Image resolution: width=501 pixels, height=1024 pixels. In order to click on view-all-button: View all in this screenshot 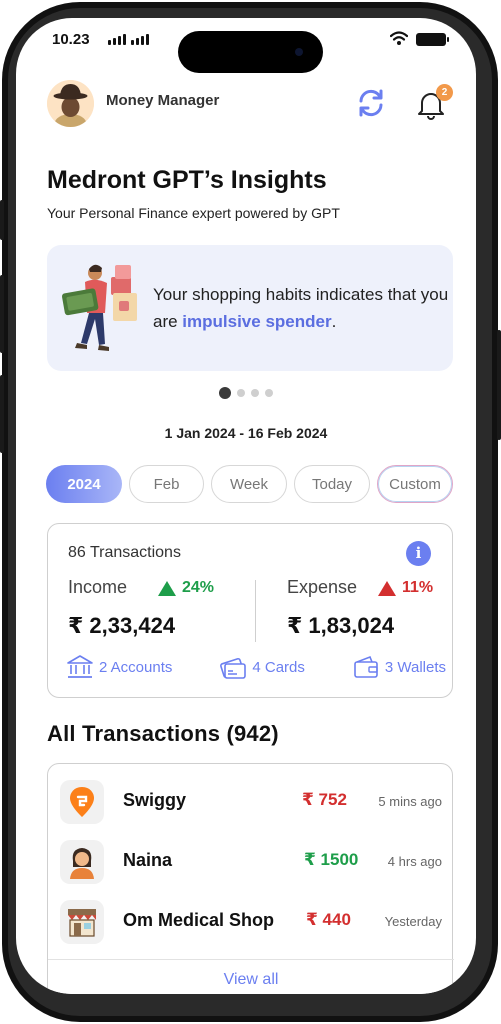, I will do `click(251, 980)`.